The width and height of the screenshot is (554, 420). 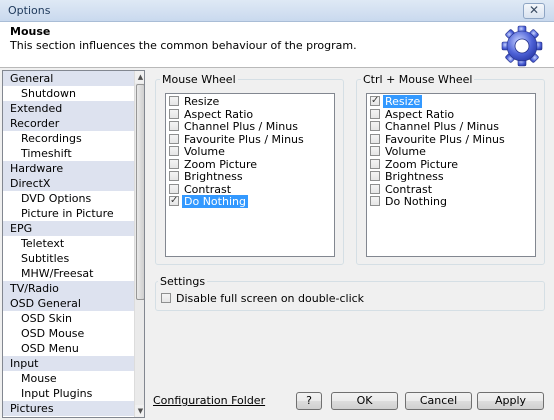 I want to click on mouse-wheel-option-label: Channel Plus / Minus, so click(x=241, y=126).